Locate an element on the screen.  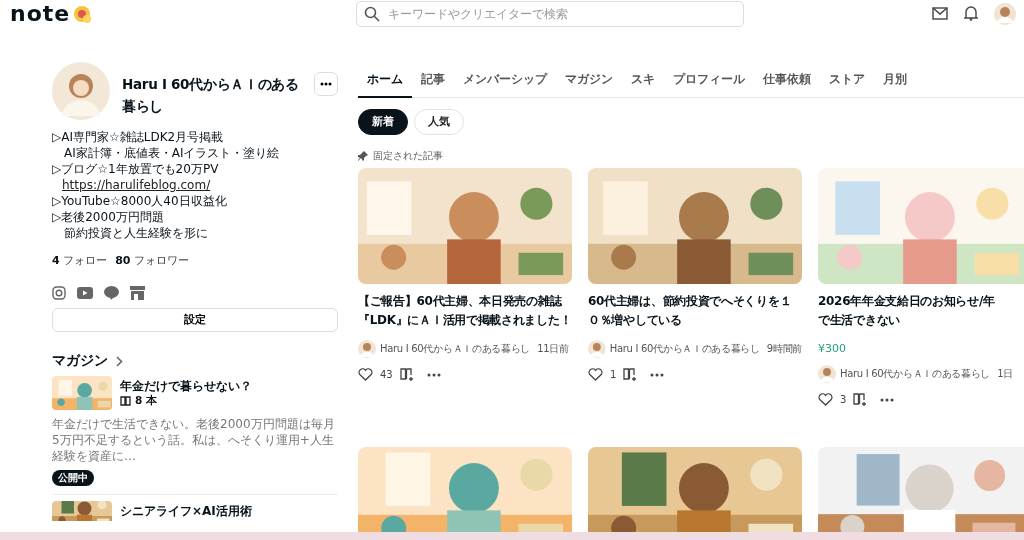
article-title: 【ご報告】60代主婦、本日発売の雑誌『LDK』にＡＩ活用で掲載されました！ is located at coordinates (465, 311).